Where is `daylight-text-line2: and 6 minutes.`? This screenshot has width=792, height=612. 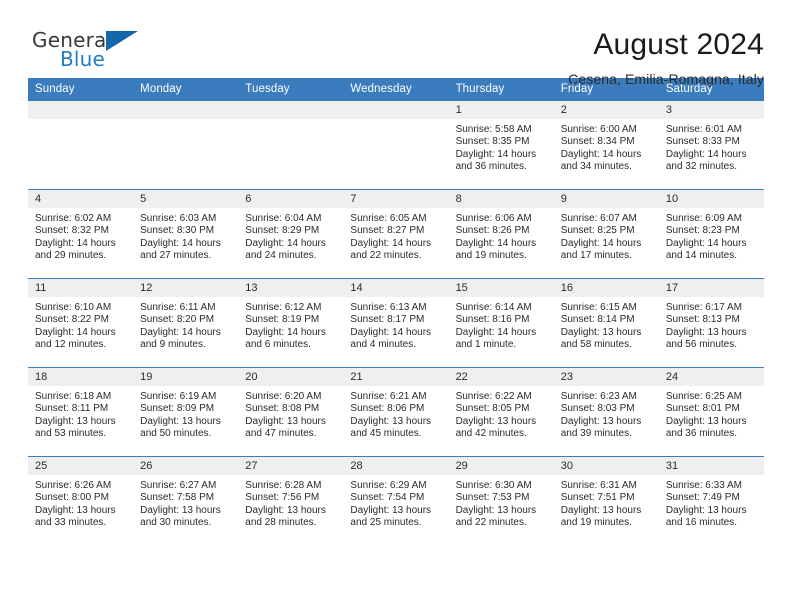 daylight-text-line2: and 6 minutes. is located at coordinates (278, 345).